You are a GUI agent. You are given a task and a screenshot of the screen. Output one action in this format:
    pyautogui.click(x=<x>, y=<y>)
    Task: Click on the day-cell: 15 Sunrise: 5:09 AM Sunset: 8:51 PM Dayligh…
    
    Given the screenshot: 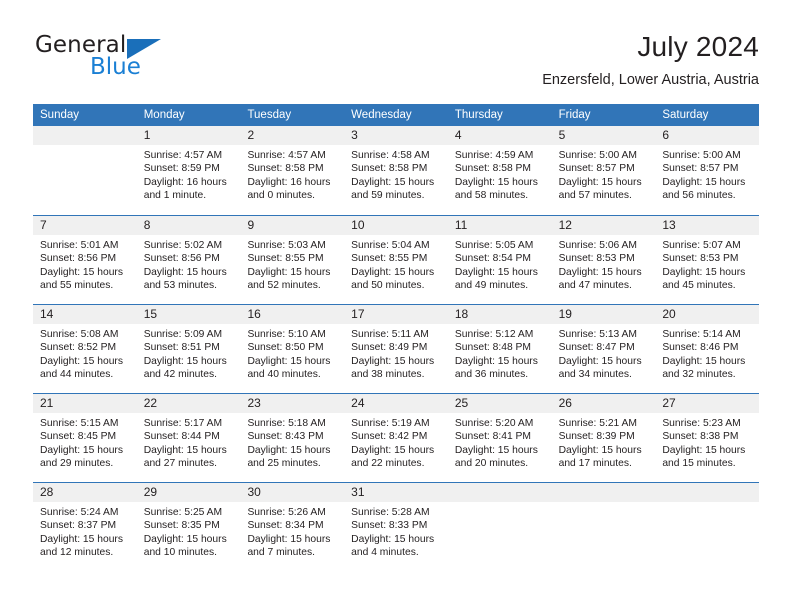 What is the action you would take?
    pyautogui.click(x=188, y=349)
    